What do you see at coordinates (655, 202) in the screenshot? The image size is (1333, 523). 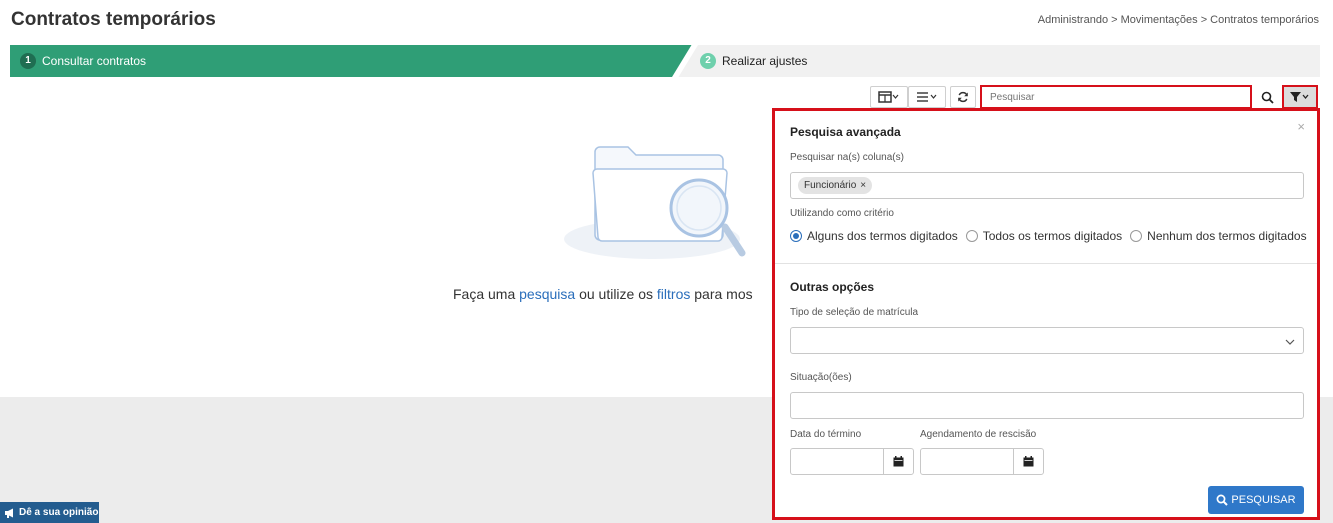 I see `empty-folder-illustration` at bounding box center [655, 202].